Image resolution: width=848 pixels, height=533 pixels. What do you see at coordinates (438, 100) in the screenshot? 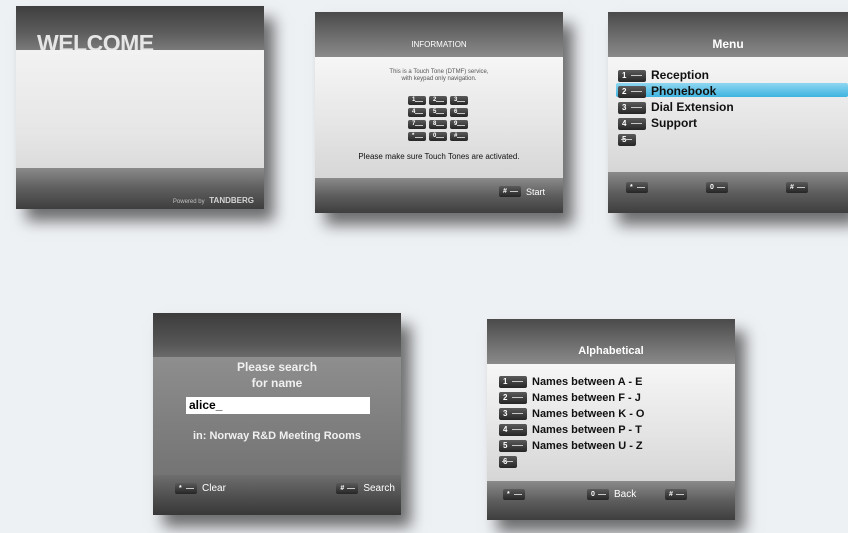
I see `keypad-key-2: 2` at bounding box center [438, 100].